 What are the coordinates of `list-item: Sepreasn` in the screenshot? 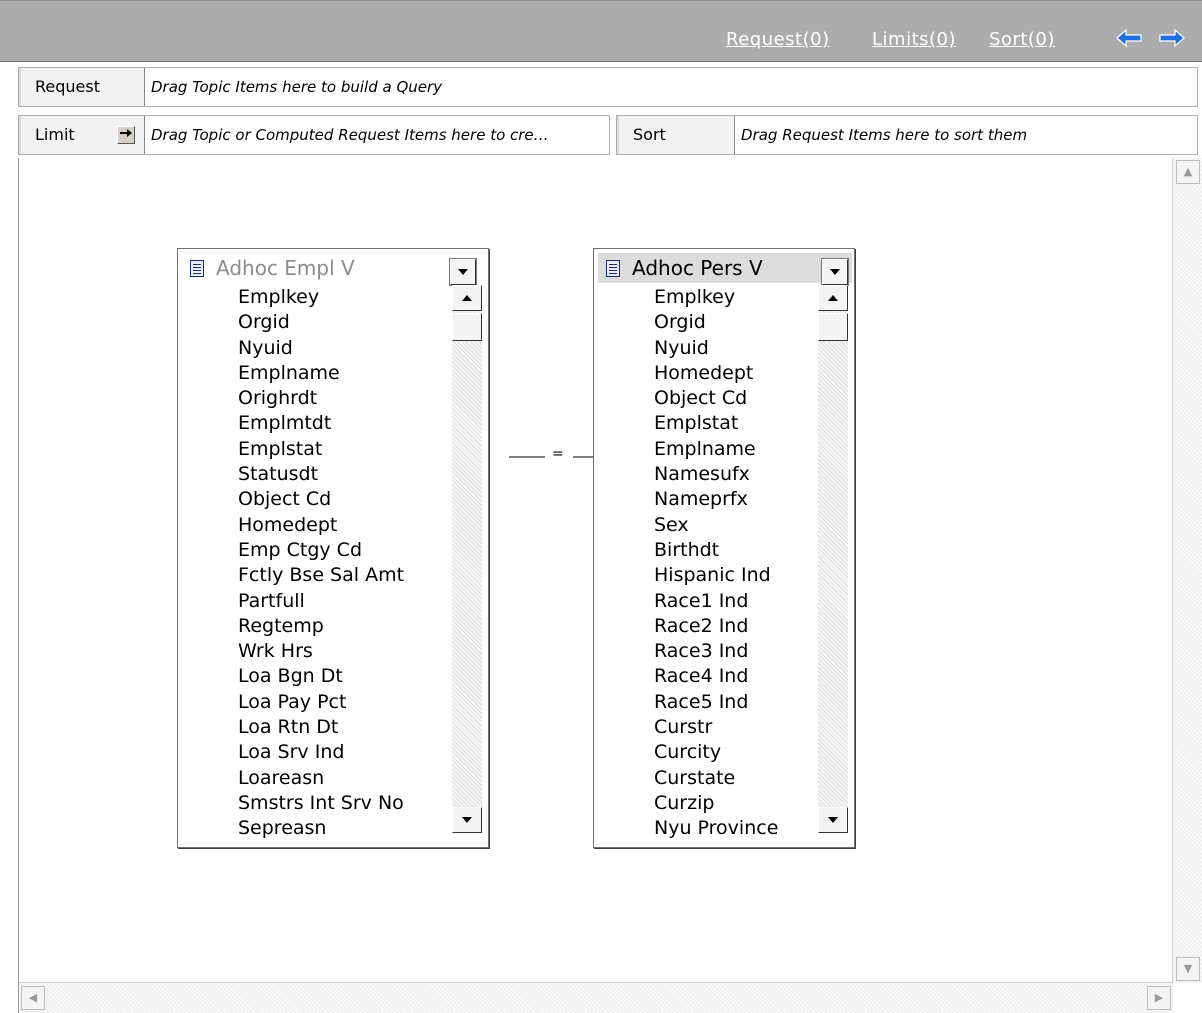 It's located at (343, 828).